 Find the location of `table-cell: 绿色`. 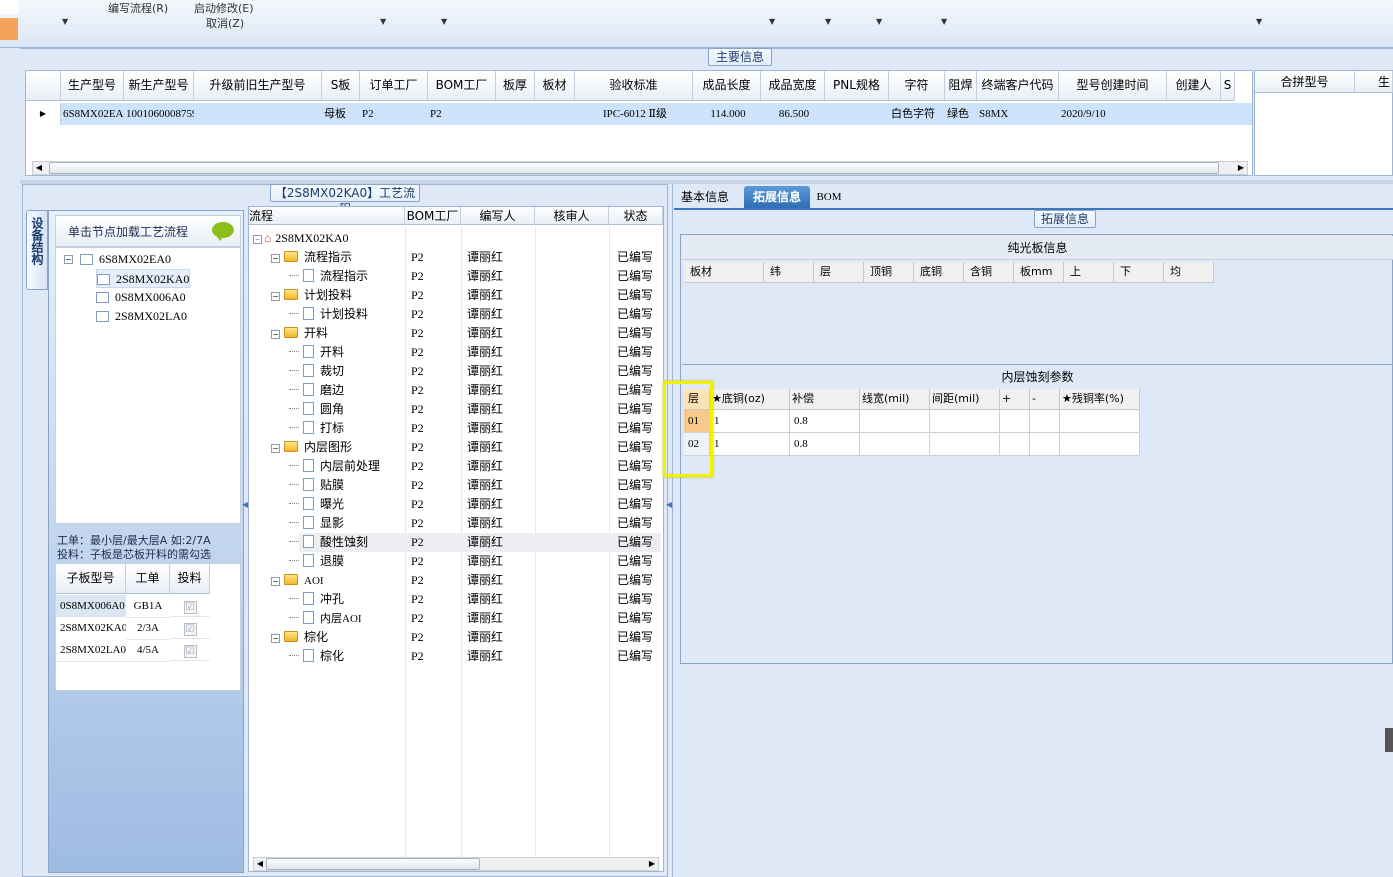

table-cell: 绿色 is located at coordinates (961, 114).